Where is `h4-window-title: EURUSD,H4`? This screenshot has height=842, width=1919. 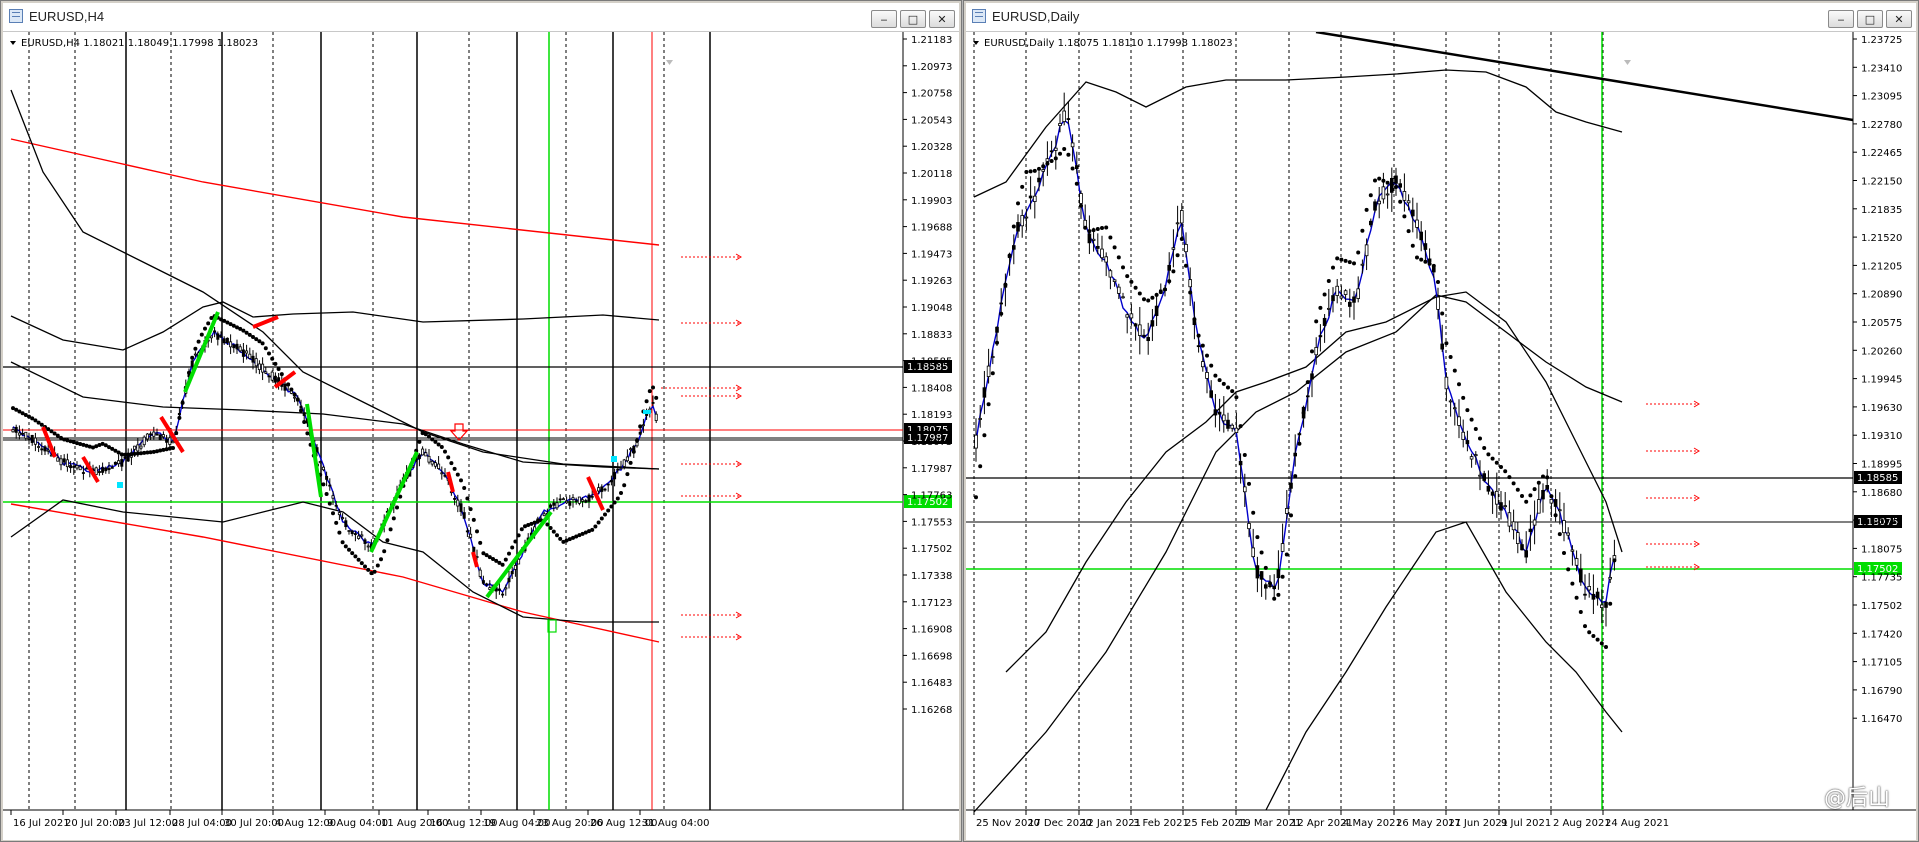 h4-window-title: EURUSD,H4 is located at coordinates (67, 16).